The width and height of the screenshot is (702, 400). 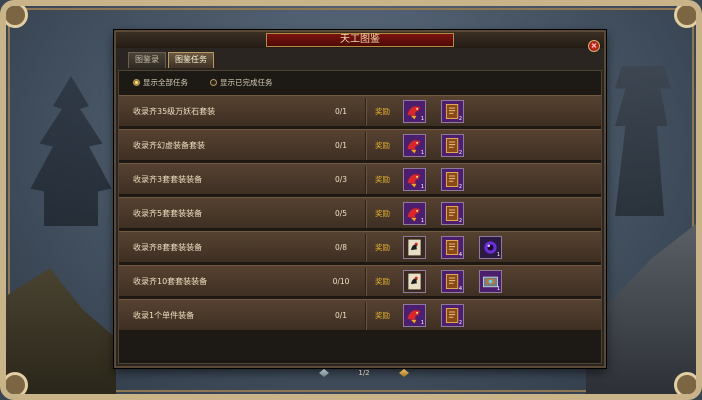 I want to click on window-title: 天工图鉴, so click(x=360, y=40).